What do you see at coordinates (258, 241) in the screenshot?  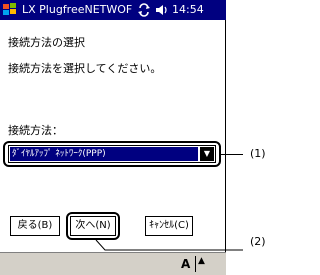 I see `callout-label-2: (2)` at bounding box center [258, 241].